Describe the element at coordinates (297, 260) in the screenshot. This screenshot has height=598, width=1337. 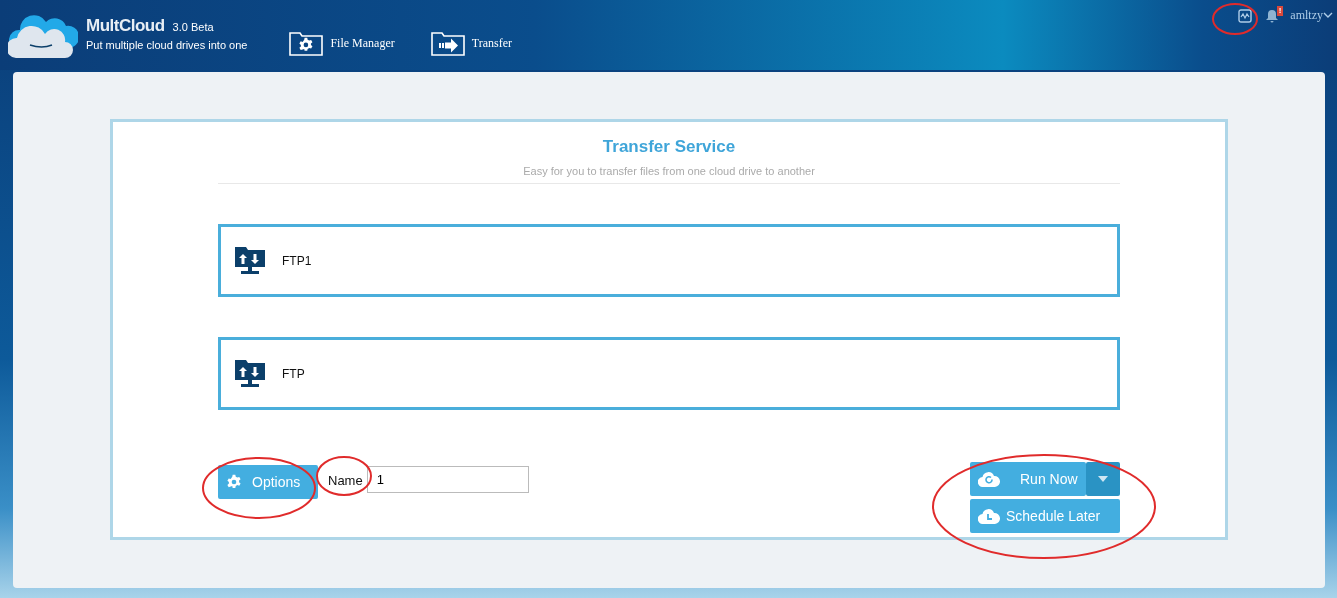
I see `drive-name: FTP1` at that location.